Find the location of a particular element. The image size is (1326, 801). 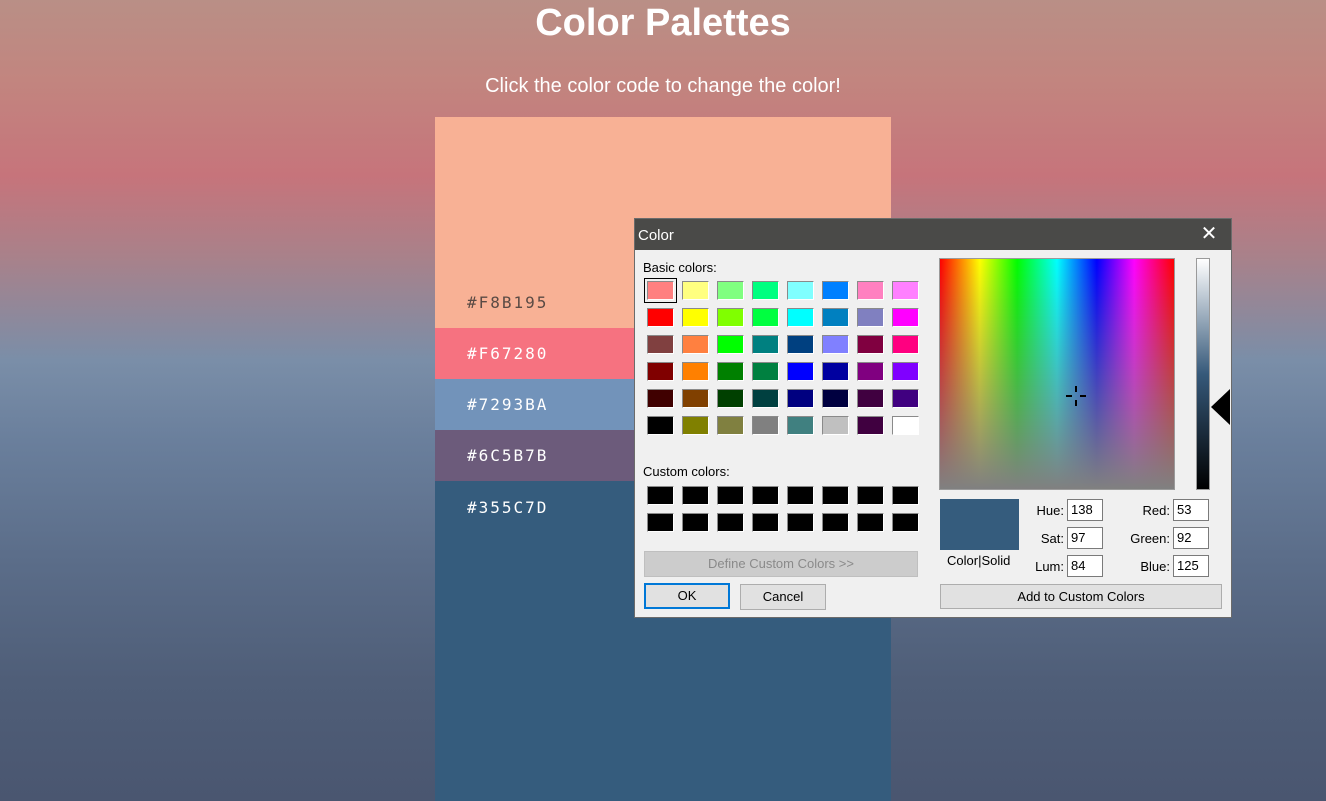

define-custom-colors-button: Define Custom Colors >> is located at coordinates (781, 564).